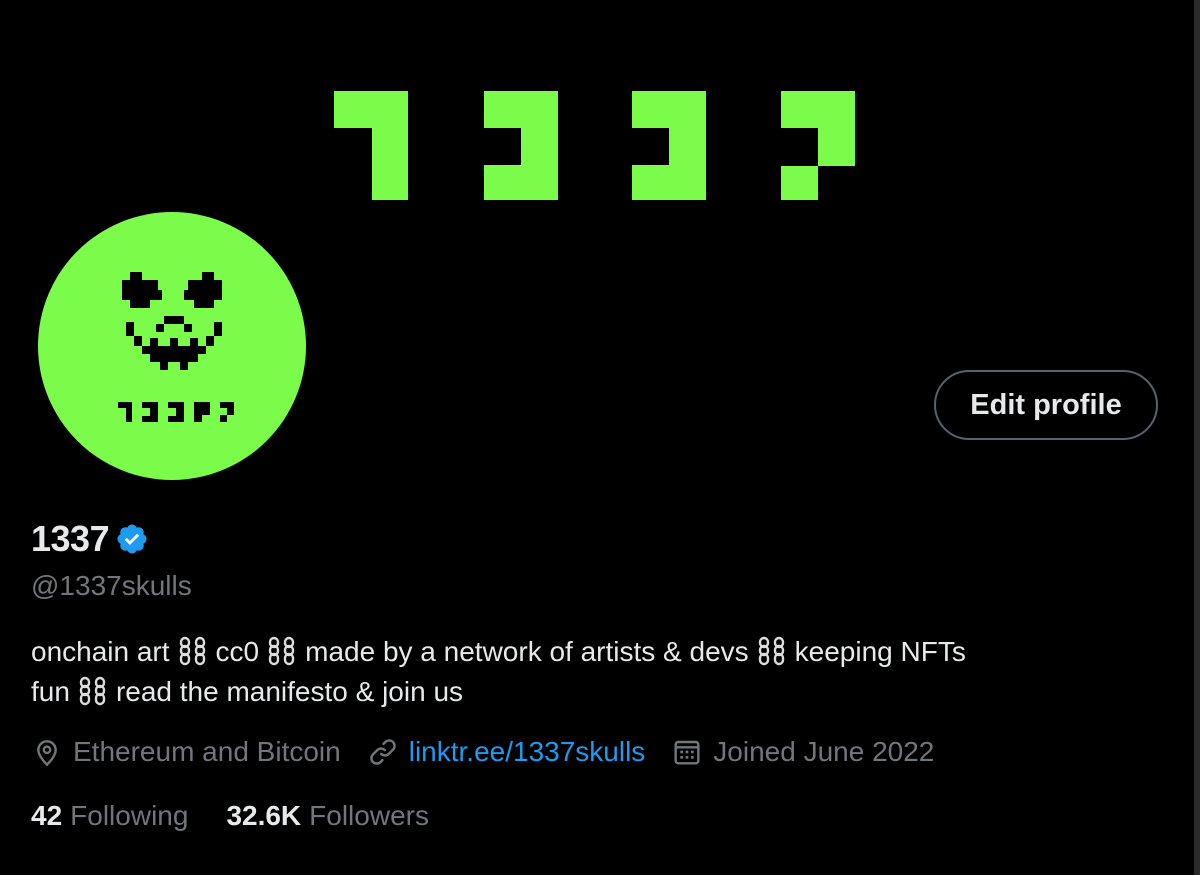 The height and width of the screenshot is (875, 1200). I want to click on followers-label: Followers, so click(369, 815).